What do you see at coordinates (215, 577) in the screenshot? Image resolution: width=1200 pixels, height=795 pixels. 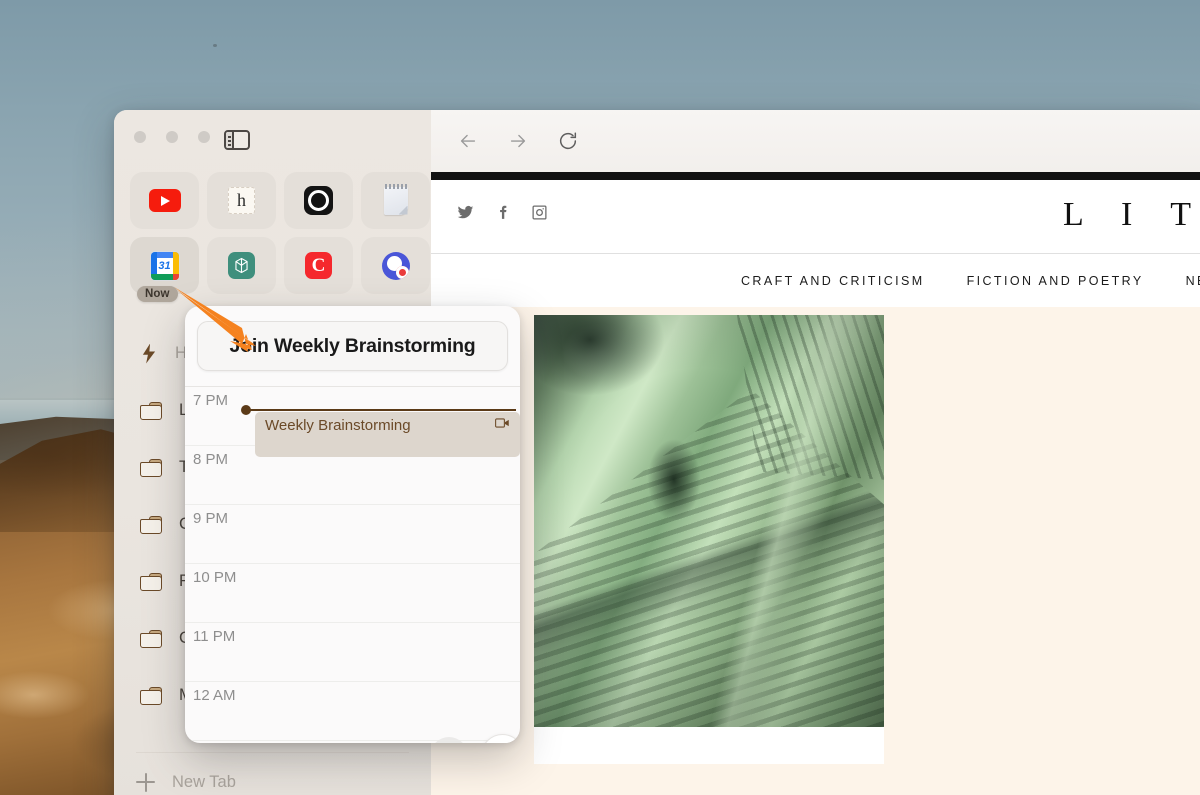 I see `hour-label: 10 PM` at bounding box center [215, 577].